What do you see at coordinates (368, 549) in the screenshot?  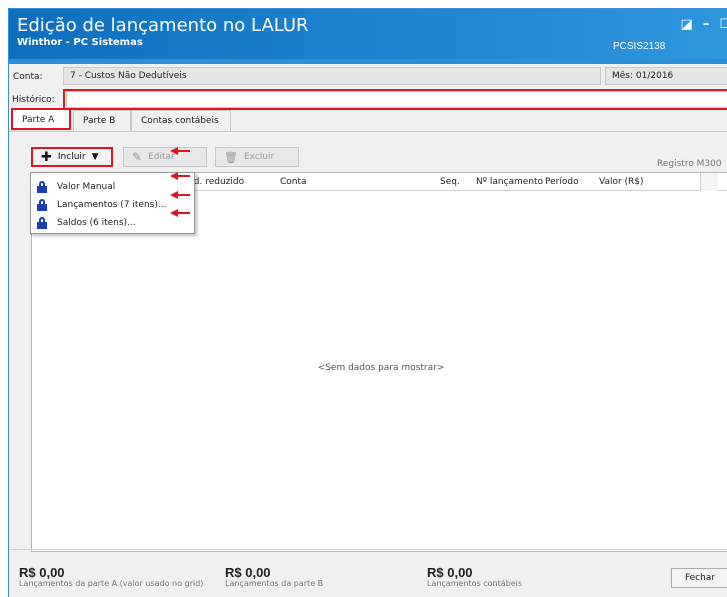 I see `footer-divider` at bounding box center [368, 549].